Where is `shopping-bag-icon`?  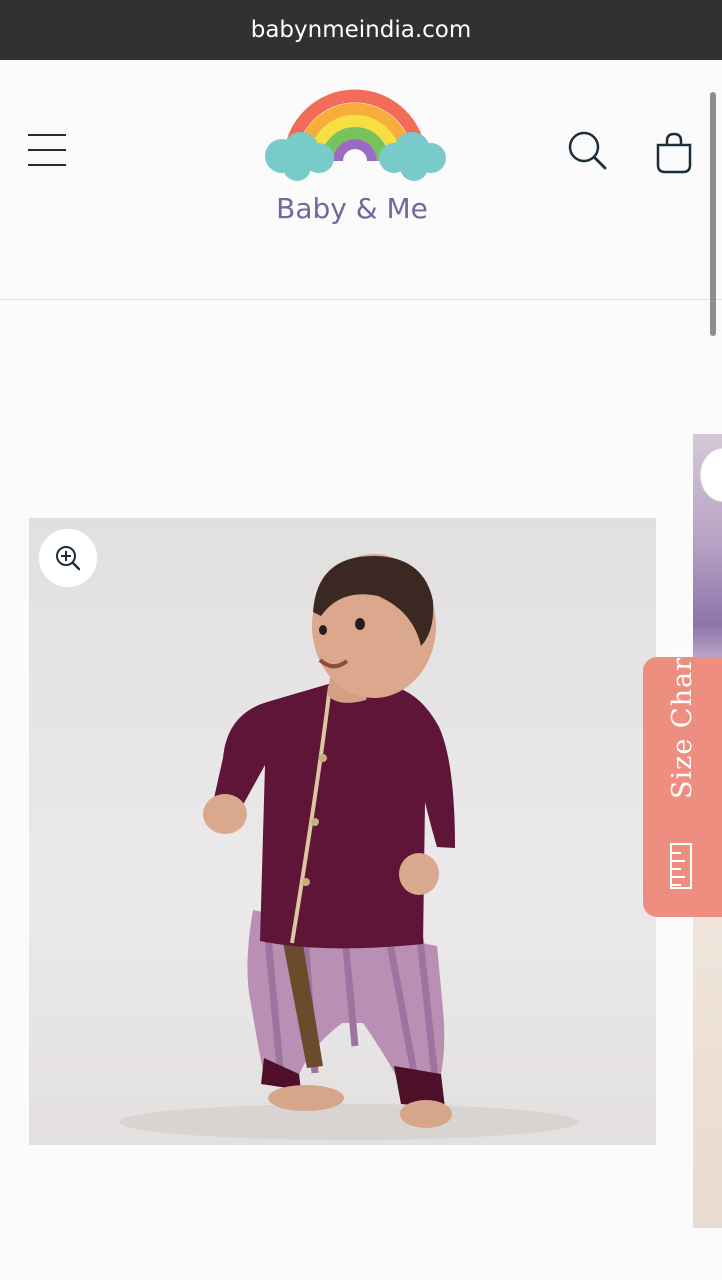 shopping-bag-icon is located at coordinates (674, 153).